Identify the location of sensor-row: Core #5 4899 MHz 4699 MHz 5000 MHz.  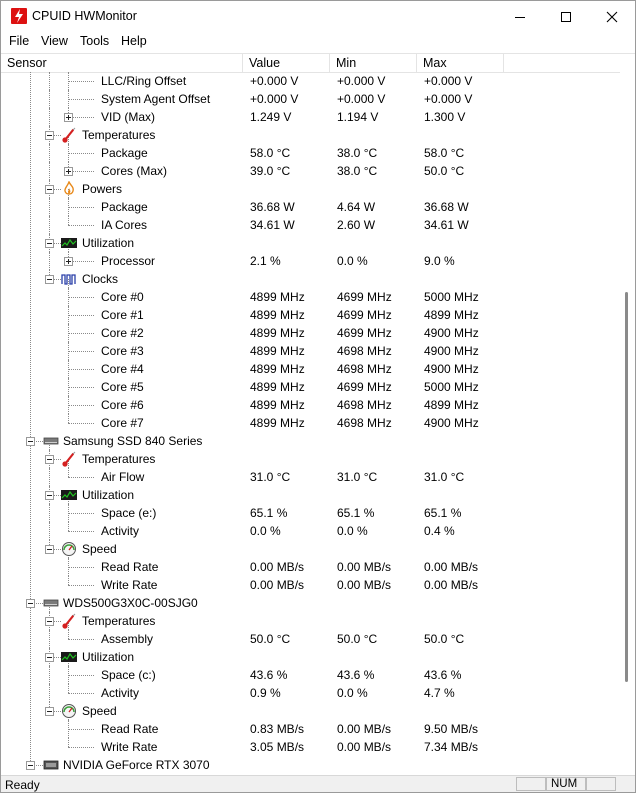
(310, 387).